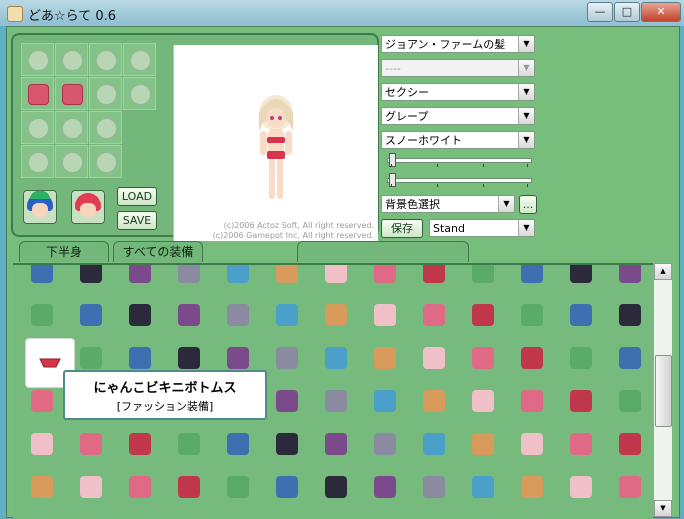 Image resolution: width=684 pixels, height=519 pixels. I want to click on equip-slot-boots, so click(105, 127).